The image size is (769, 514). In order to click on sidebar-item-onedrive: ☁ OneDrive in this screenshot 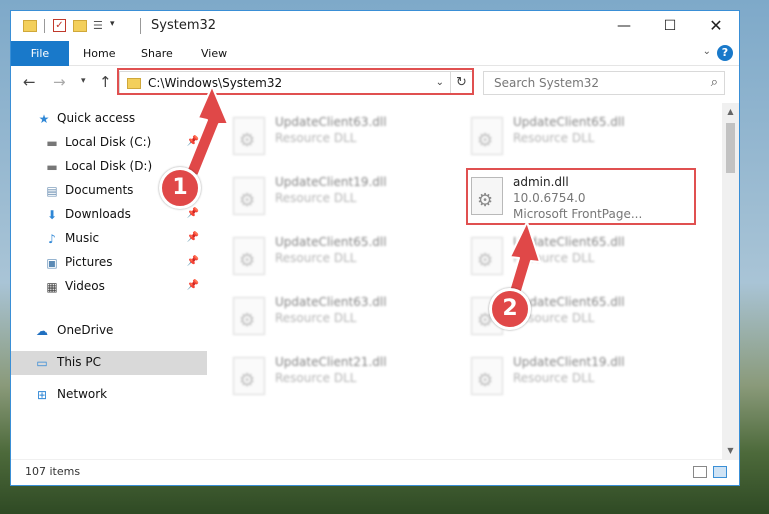, I will do `click(109, 331)`.